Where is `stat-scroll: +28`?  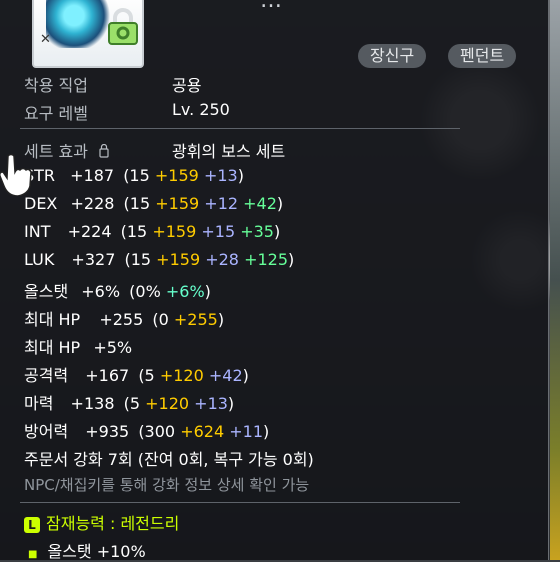 stat-scroll: +28 is located at coordinates (222, 259).